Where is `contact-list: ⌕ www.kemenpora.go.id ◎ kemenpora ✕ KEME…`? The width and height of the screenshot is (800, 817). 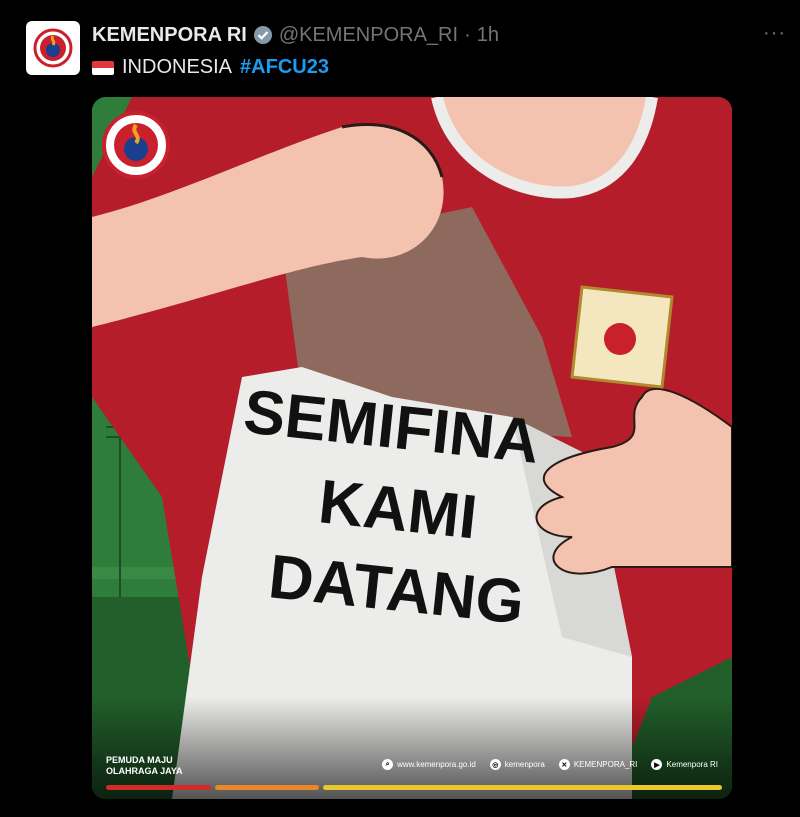 contact-list: ⌕ www.kemenpora.go.id ◎ kemenpora ✕ KEME… is located at coordinates (550, 764).